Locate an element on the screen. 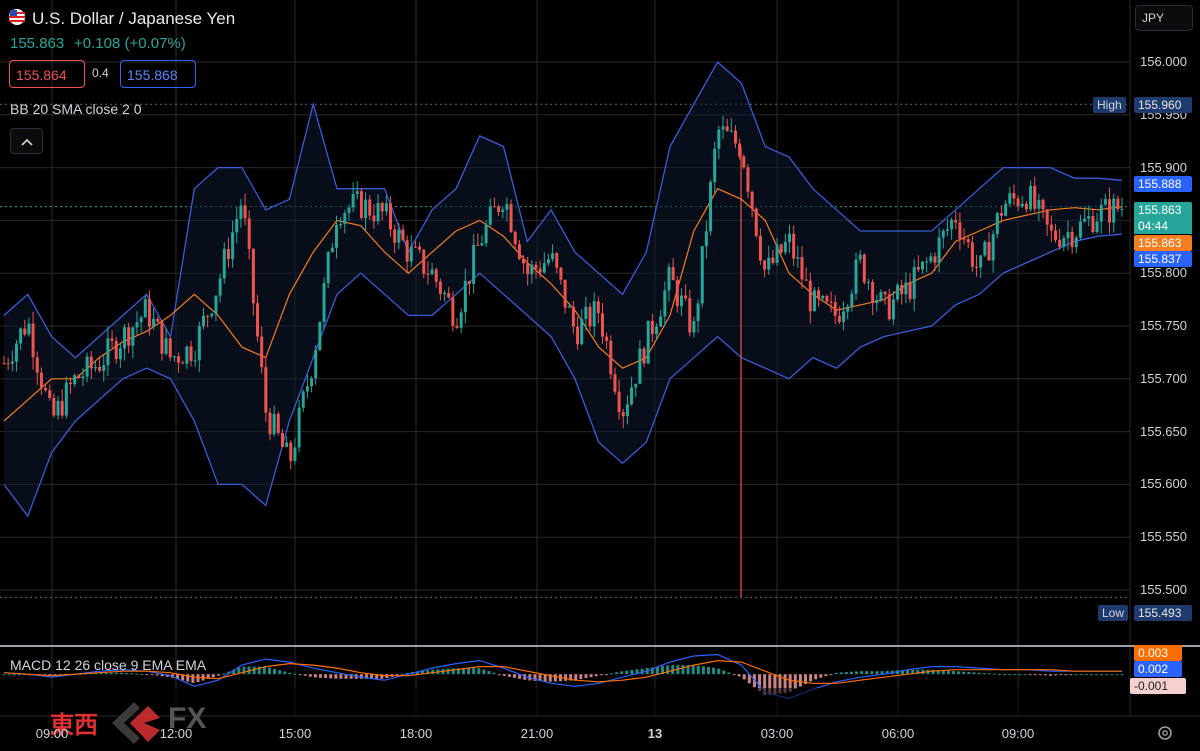 The height and width of the screenshot is (751, 1200). time-tick-label: 03:00 is located at coordinates (777, 733).